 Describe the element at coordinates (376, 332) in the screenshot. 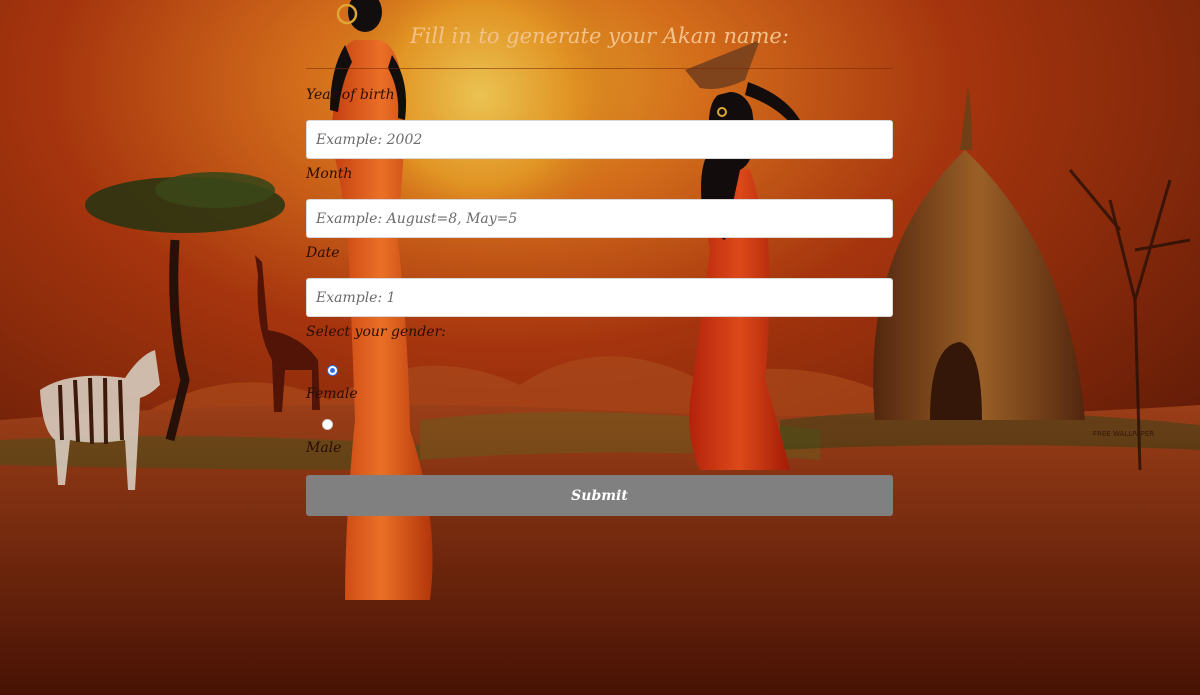

I see `gender-label: Select your gender:` at that location.